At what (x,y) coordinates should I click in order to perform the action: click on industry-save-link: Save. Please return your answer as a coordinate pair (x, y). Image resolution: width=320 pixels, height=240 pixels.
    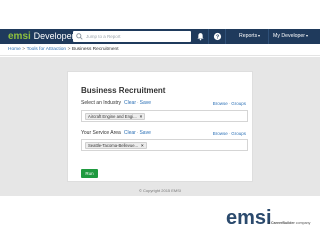
    Looking at the image, I should click on (145, 103).